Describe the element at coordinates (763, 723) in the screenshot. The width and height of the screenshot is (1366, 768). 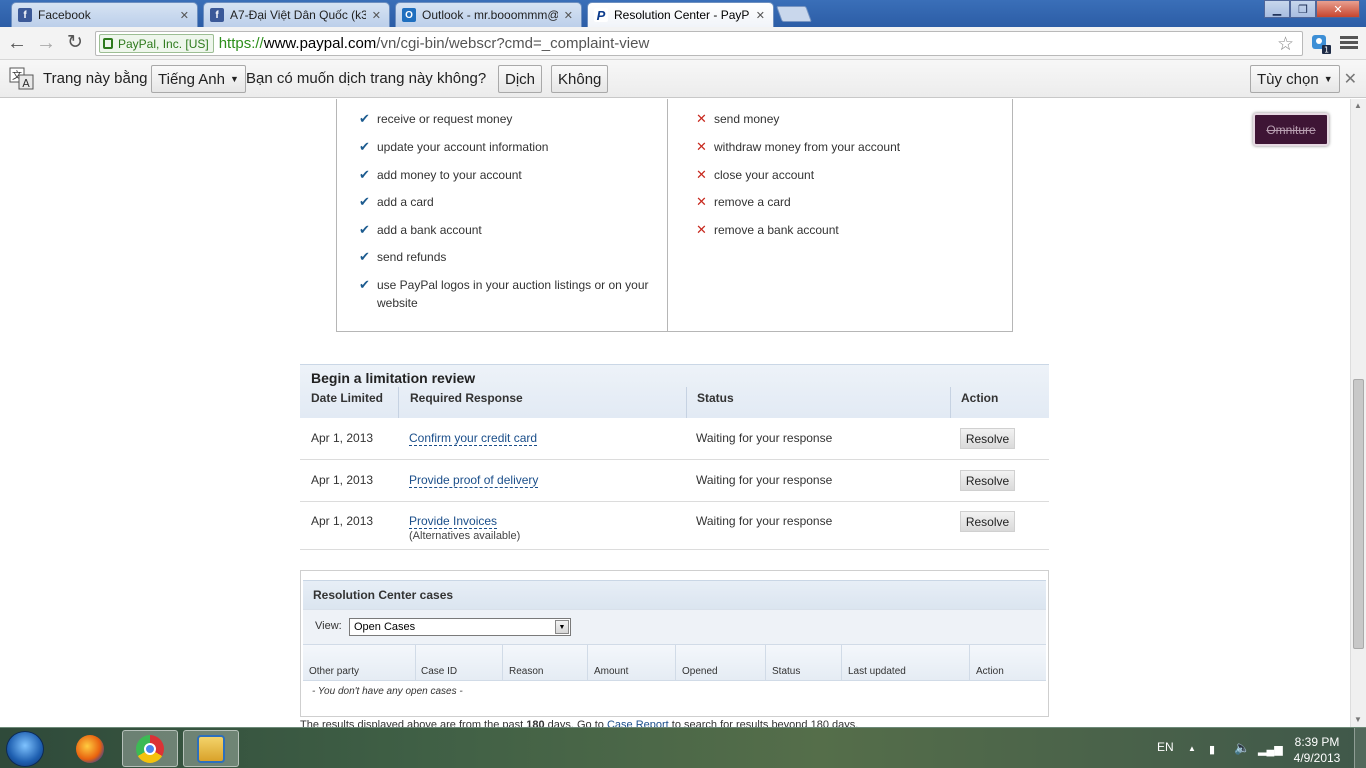
I see `footer-text: to search for results beyond 180 days.` at that location.